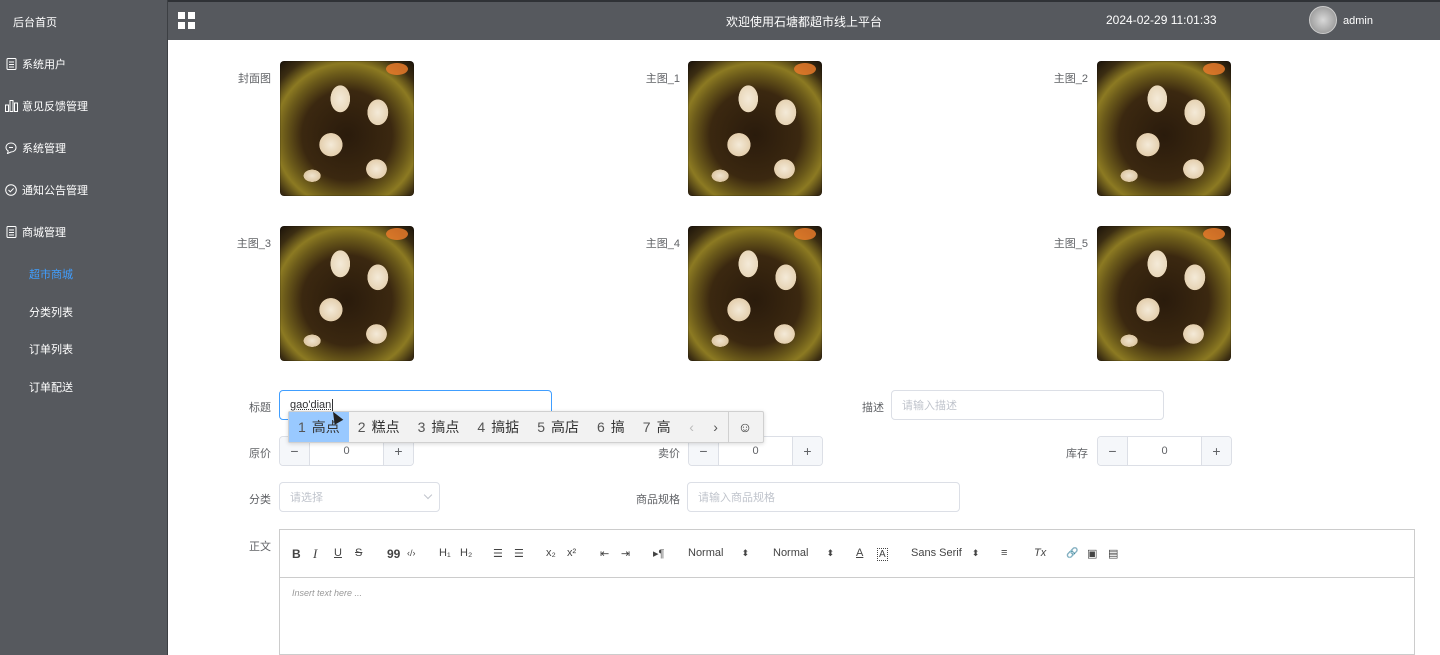 Image resolution: width=1440 pixels, height=655 pixels. Describe the element at coordinates (541, 427) in the screenshot. I see `candidate-number: 5` at that location.